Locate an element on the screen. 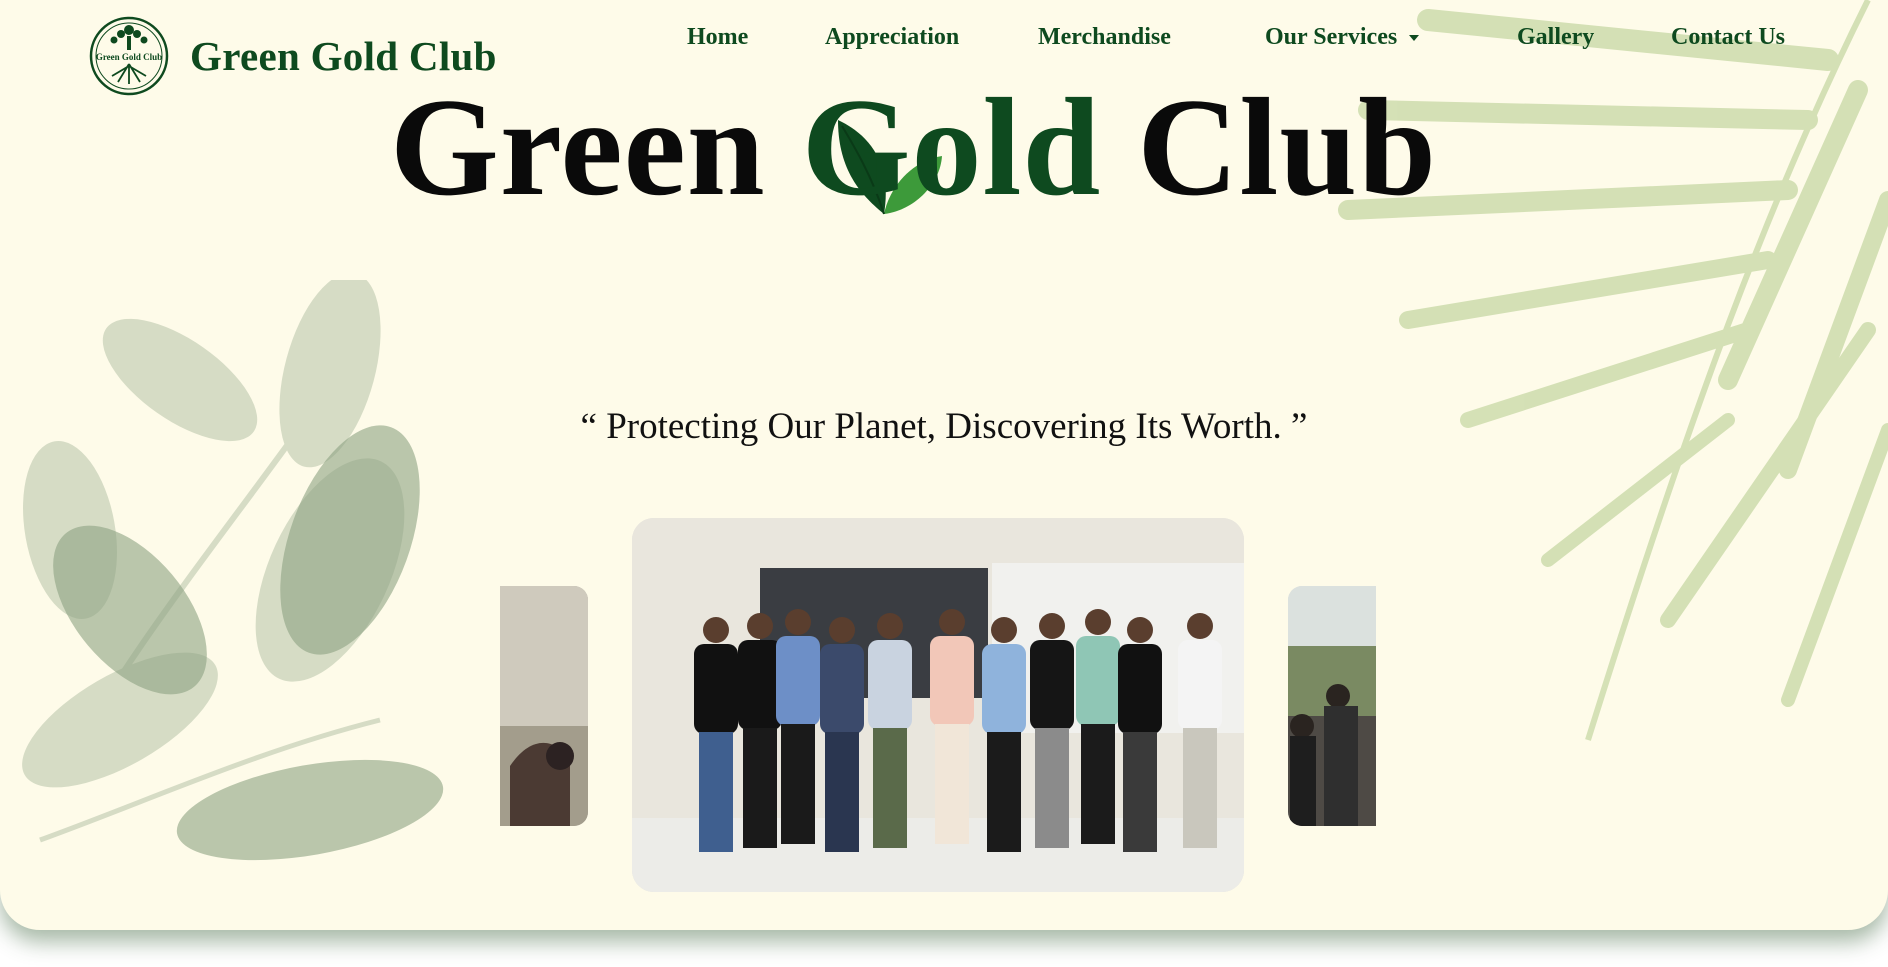 This screenshot has width=1888, height=967. group-photo-image is located at coordinates (938, 705).